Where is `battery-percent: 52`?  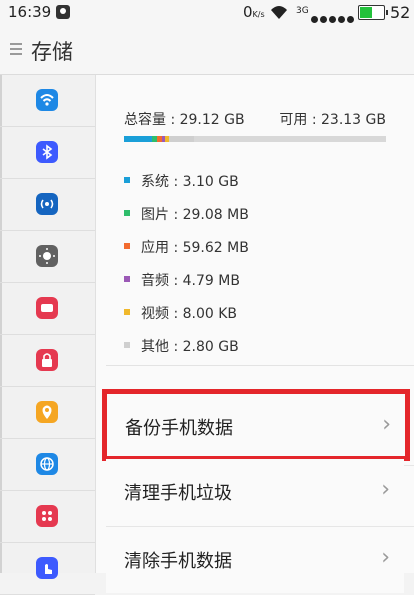
battery-percent: 52 is located at coordinates (400, 12).